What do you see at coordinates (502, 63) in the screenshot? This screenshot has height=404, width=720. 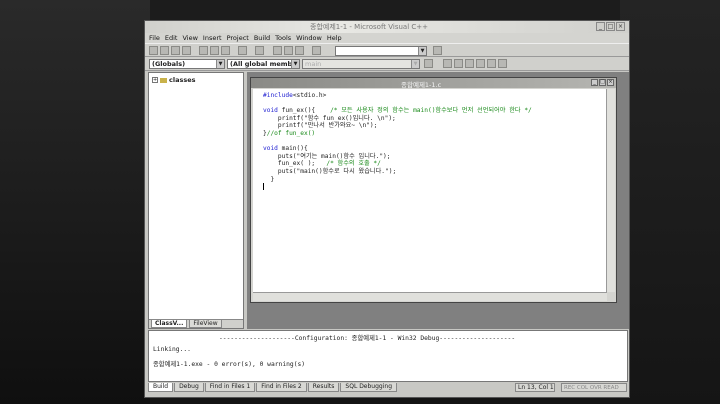 I see `breakpoint-icon` at bounding box center [502, 63].